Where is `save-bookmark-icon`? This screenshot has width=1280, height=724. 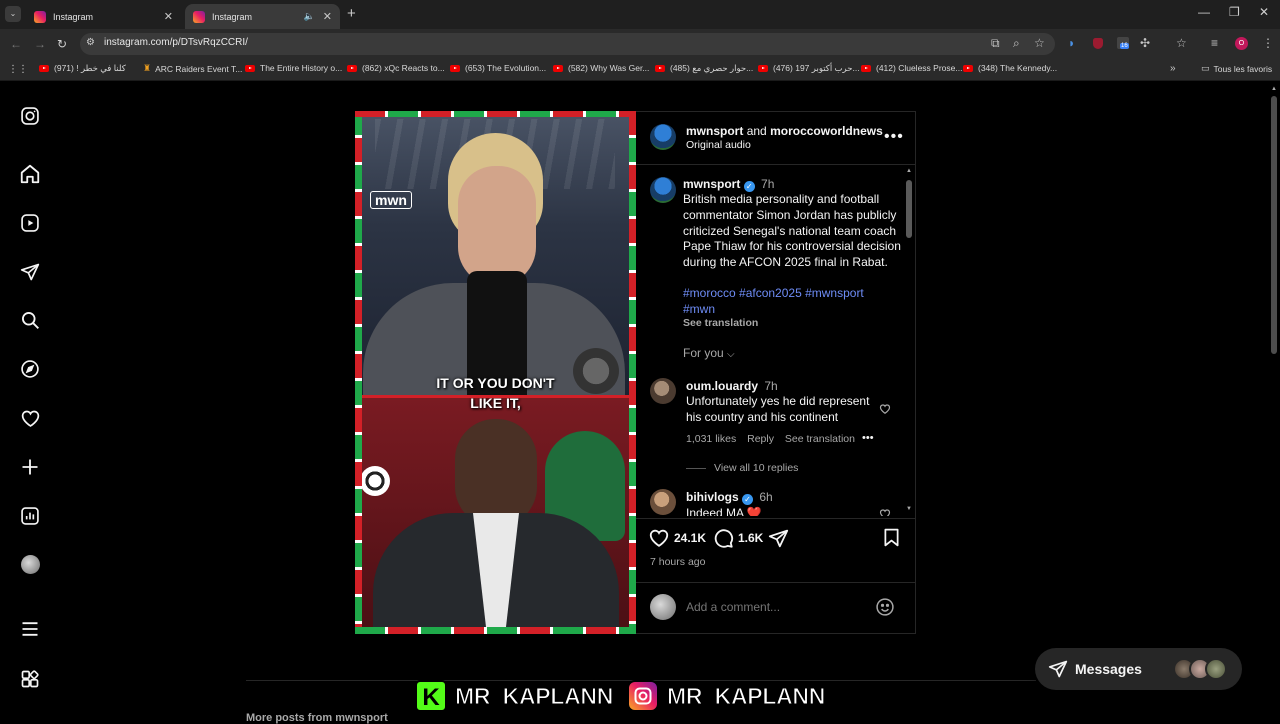
save-bookmark-icon is located at coordinates (891, 537).